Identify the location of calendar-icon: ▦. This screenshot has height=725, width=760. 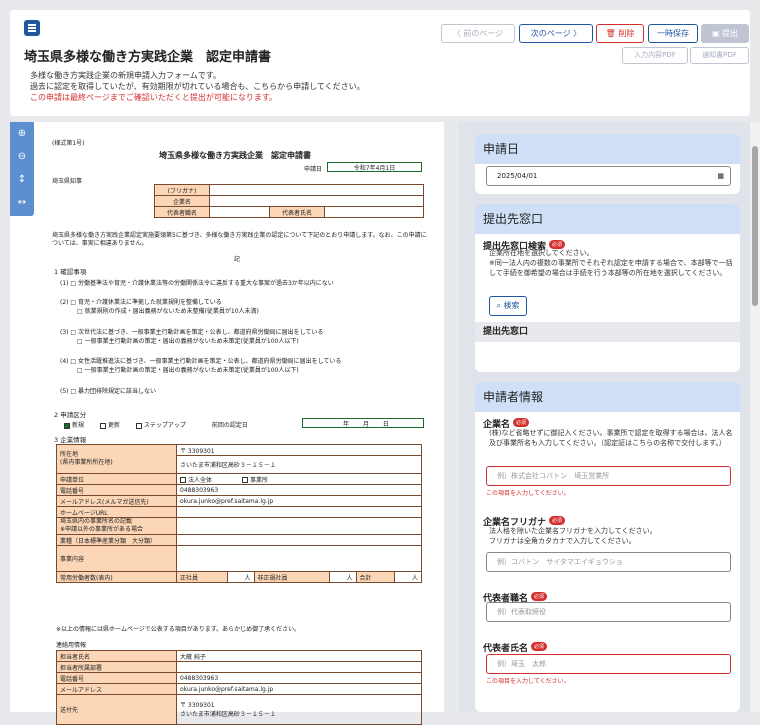
(720, 176).